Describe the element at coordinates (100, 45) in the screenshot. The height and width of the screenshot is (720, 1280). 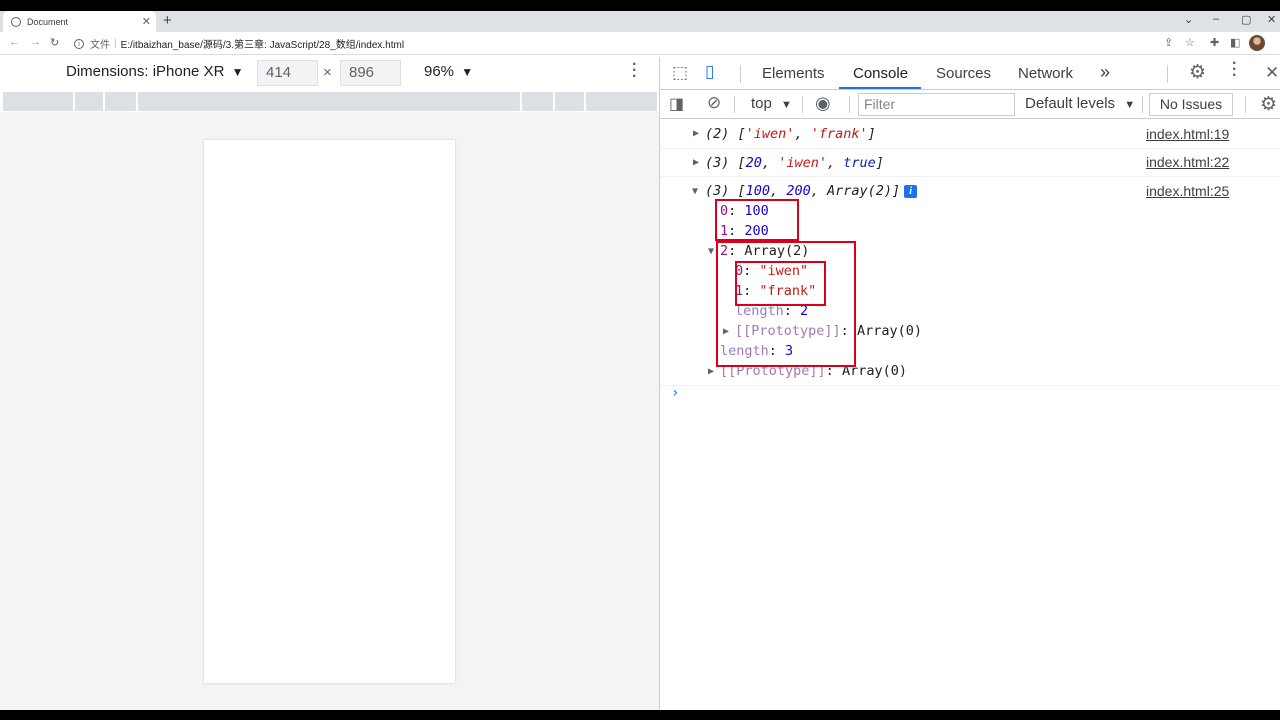
I see `scheme-label: 文件` at that location.